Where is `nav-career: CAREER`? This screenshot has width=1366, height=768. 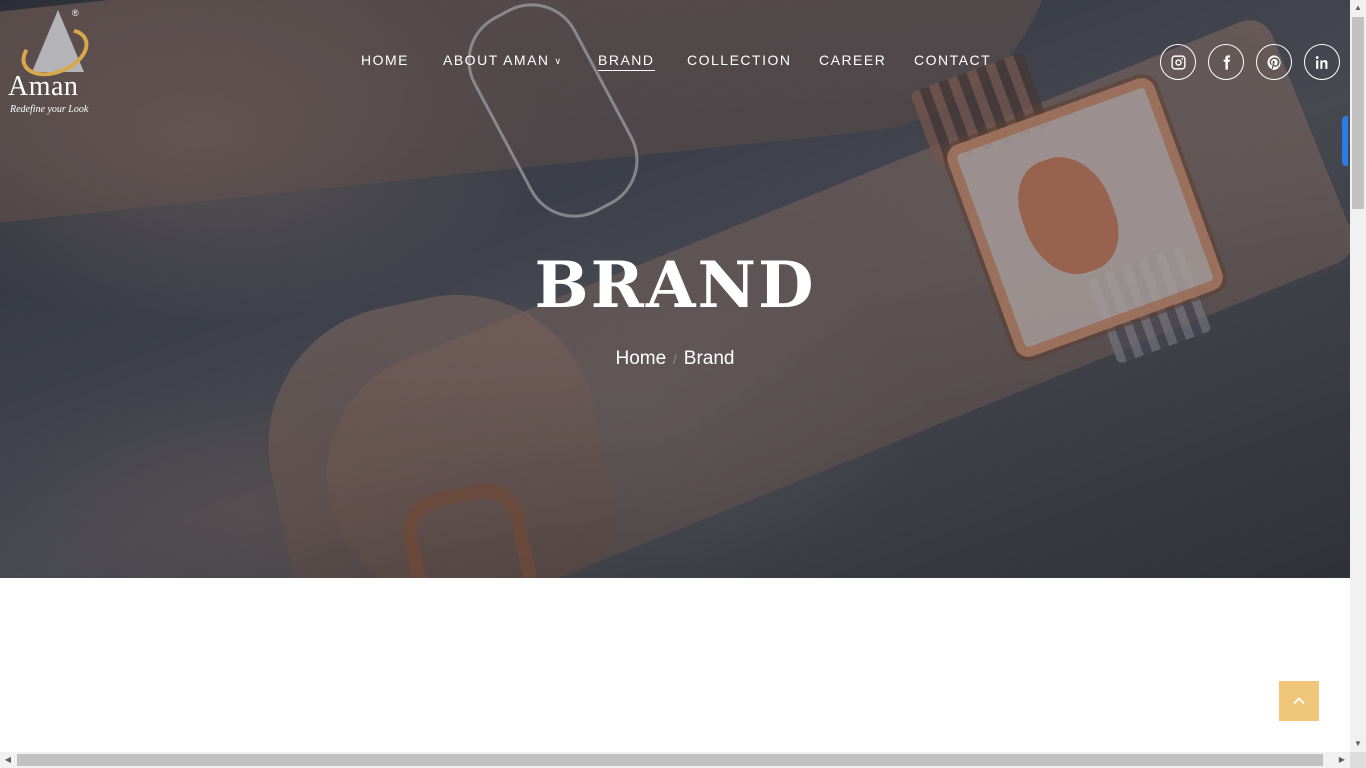 nav-career: CAREER is located at coordinates (852, 60).